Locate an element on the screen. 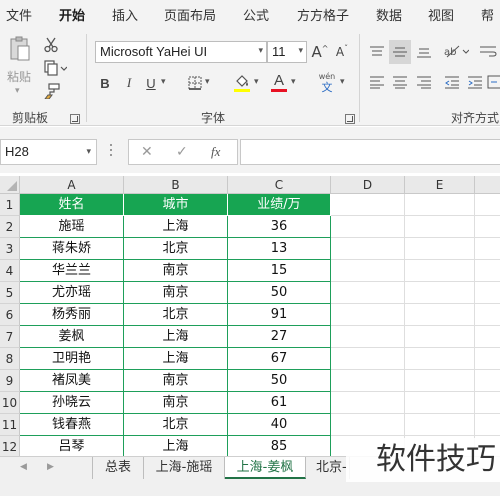  table-cell: 13 is located at coordinates (279, 249).